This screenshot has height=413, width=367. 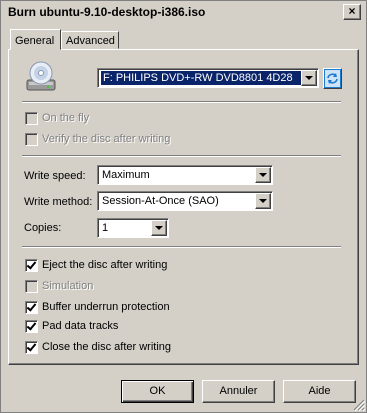 I want to click on verify-disc-checkbox, so click(x=31, y=139).